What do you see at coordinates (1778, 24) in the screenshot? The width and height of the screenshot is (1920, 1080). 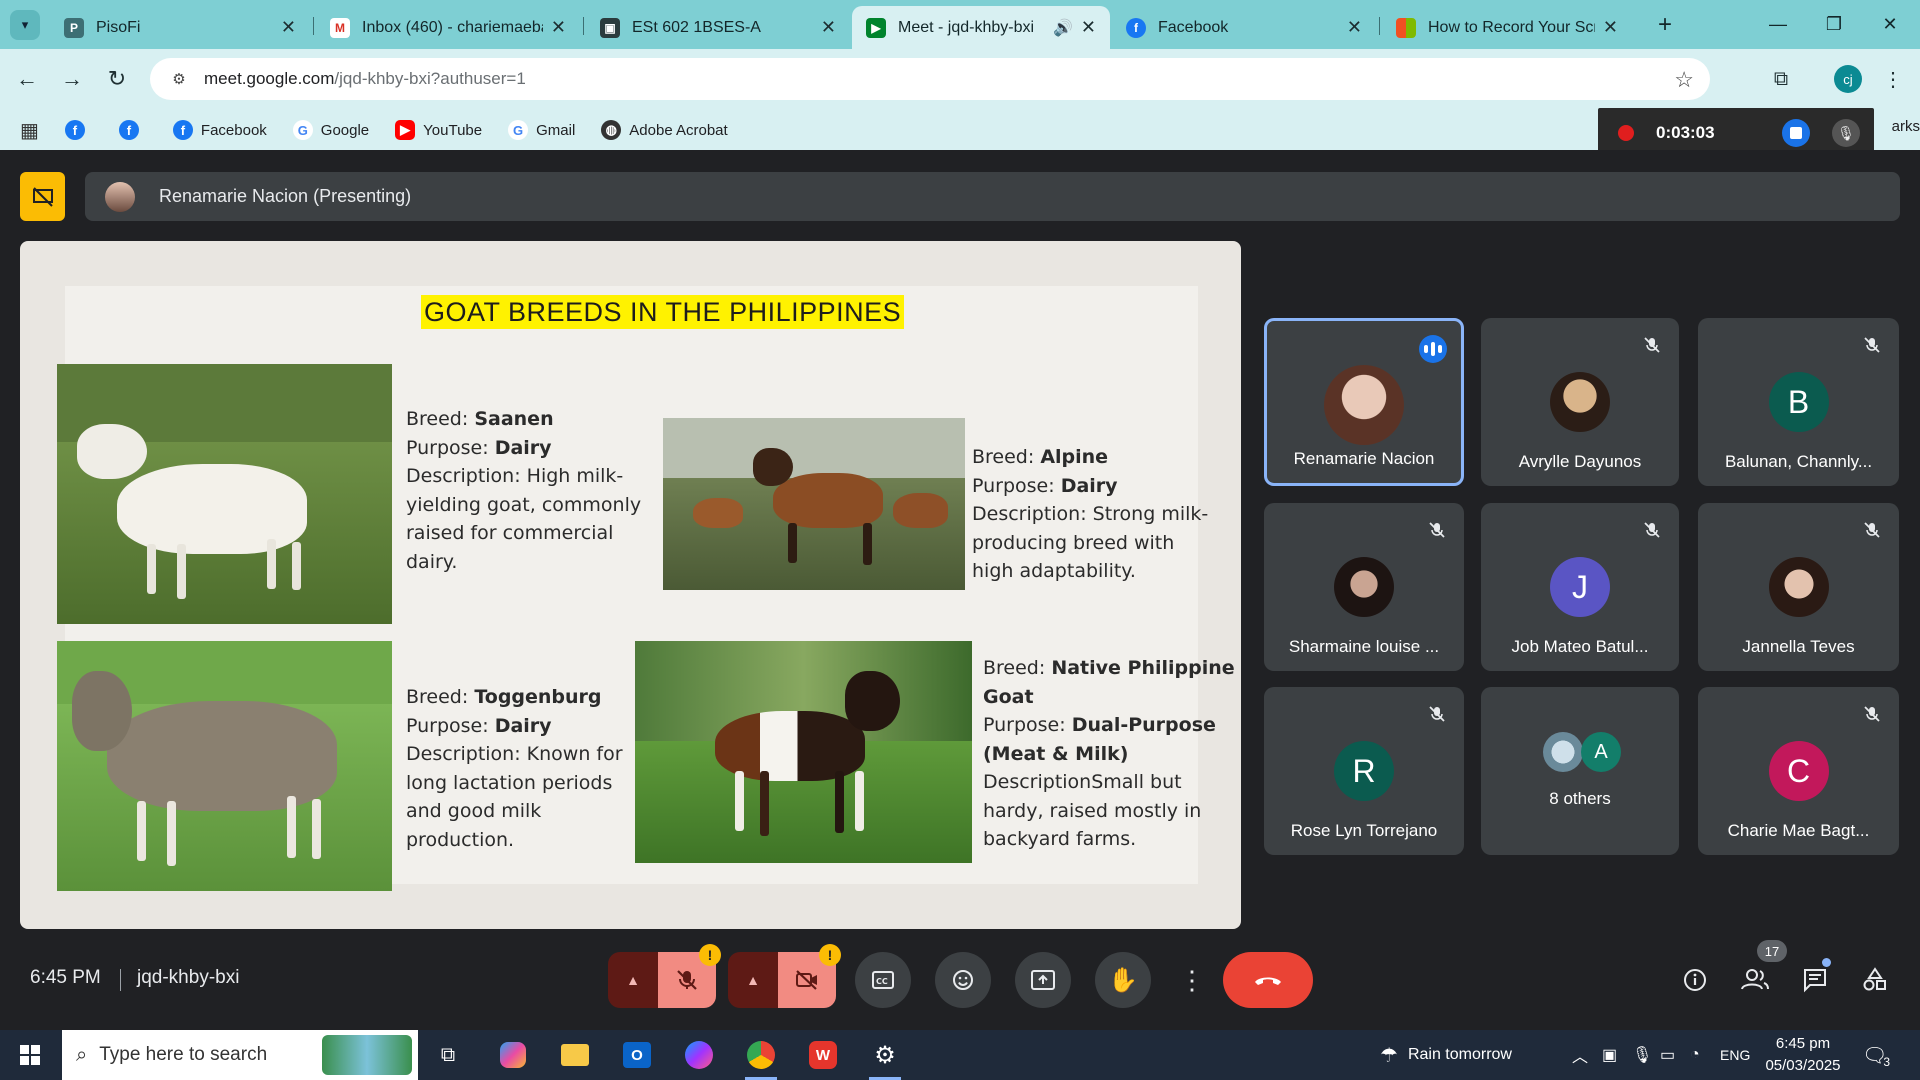 I see `minimize-button: —` at bounding box center [1778, 24].